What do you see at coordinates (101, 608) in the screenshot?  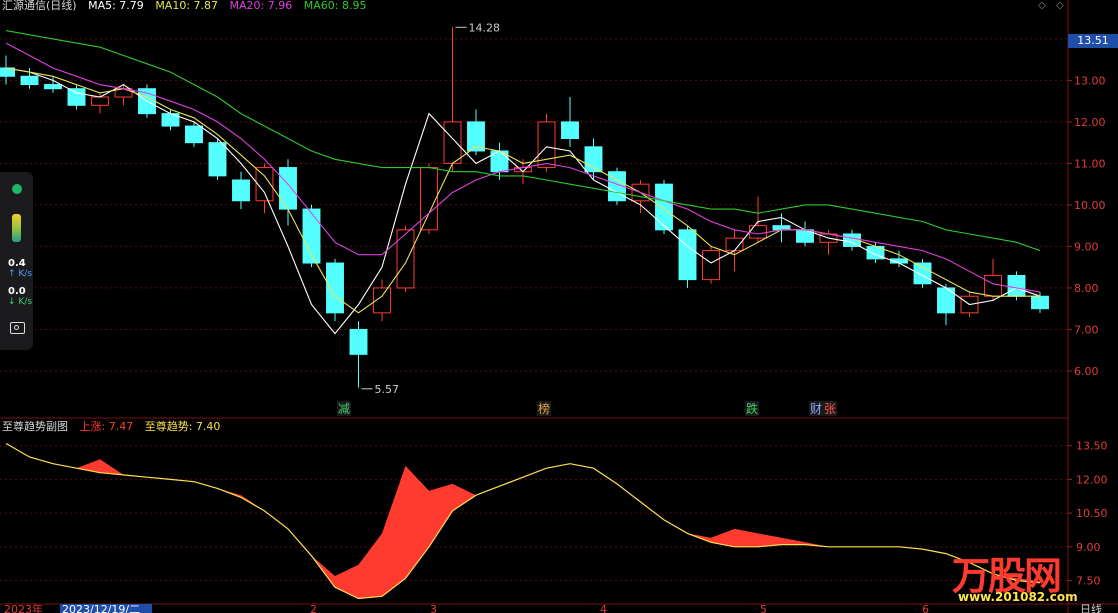 I see `date-label: 2023/12/19/二` at bounding box center [101, 608].